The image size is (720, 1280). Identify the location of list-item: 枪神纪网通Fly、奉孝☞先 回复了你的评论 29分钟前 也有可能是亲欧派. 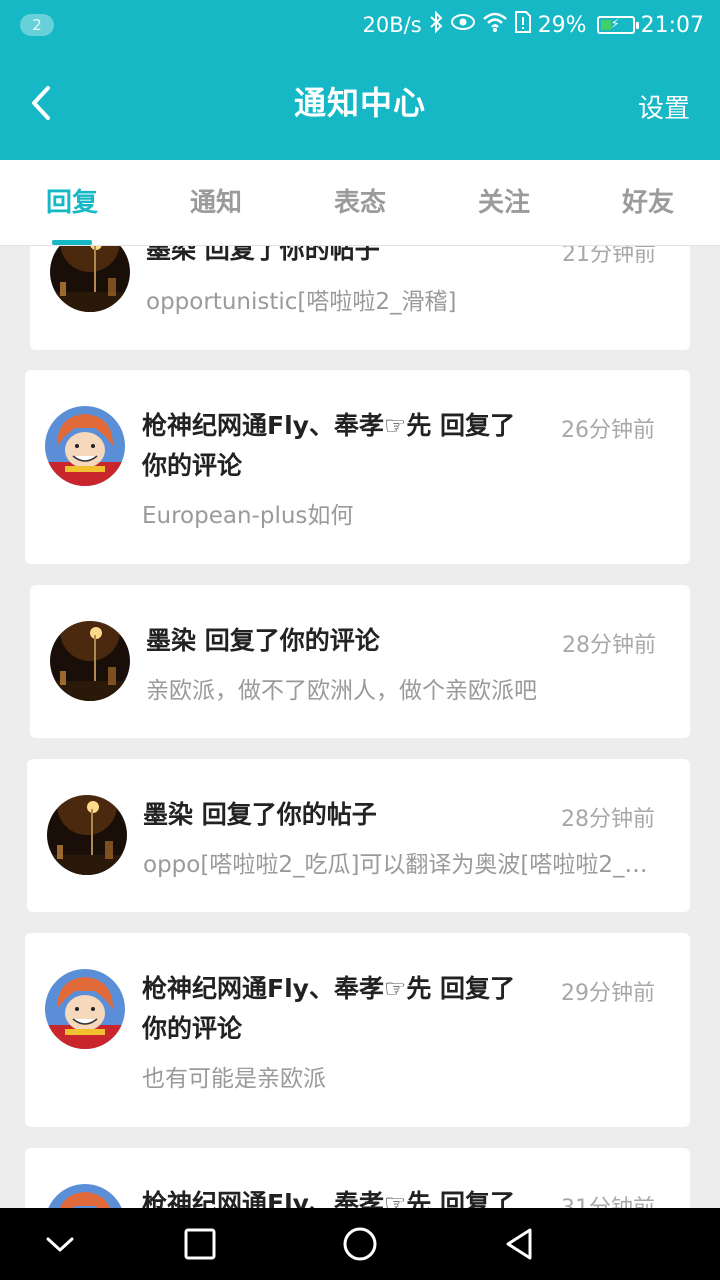
(357, 1030).